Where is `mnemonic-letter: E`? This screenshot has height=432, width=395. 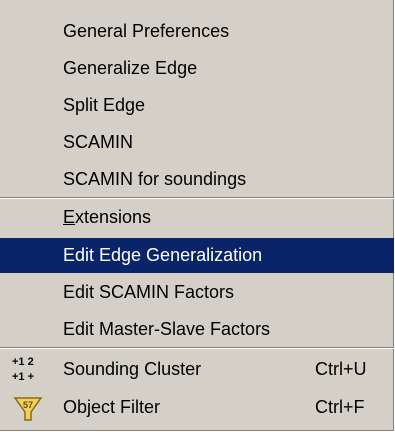 mnemonic-letter: E is located at coordinates (69, 217).